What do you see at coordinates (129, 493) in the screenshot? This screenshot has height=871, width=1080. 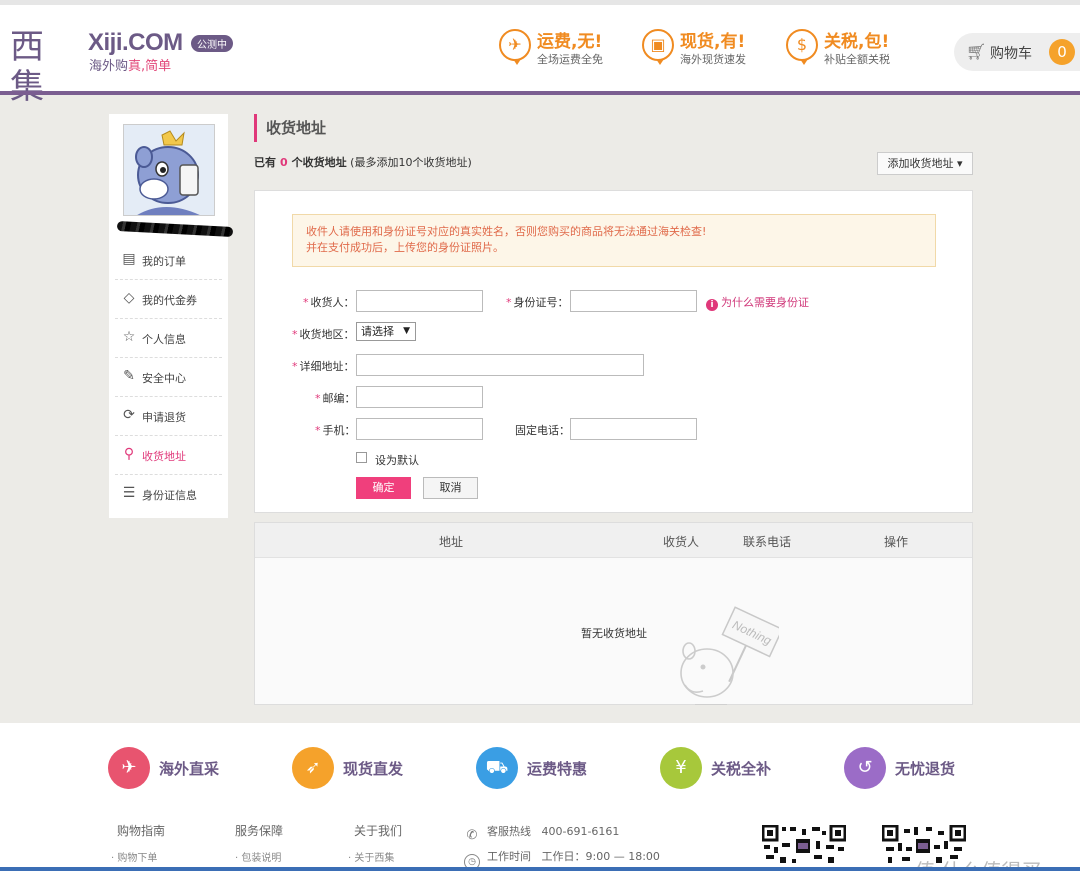 I see `id-card-icon: ☰` at bounding box center [129, 493].